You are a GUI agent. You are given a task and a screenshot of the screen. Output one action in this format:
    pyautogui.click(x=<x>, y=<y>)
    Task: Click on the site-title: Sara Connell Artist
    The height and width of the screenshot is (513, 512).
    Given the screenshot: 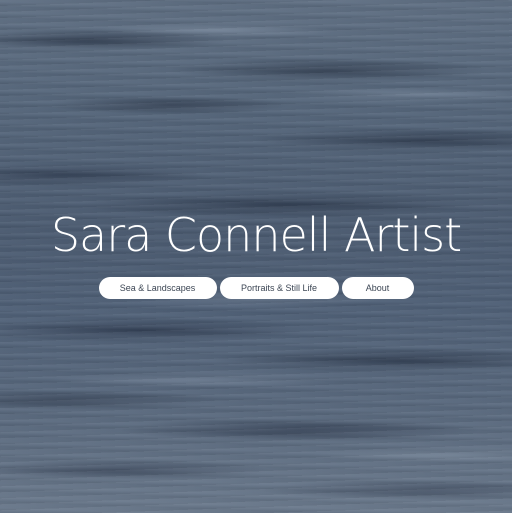 What is the action you would take?
    pyautogui.click(x=256, y=235)
    